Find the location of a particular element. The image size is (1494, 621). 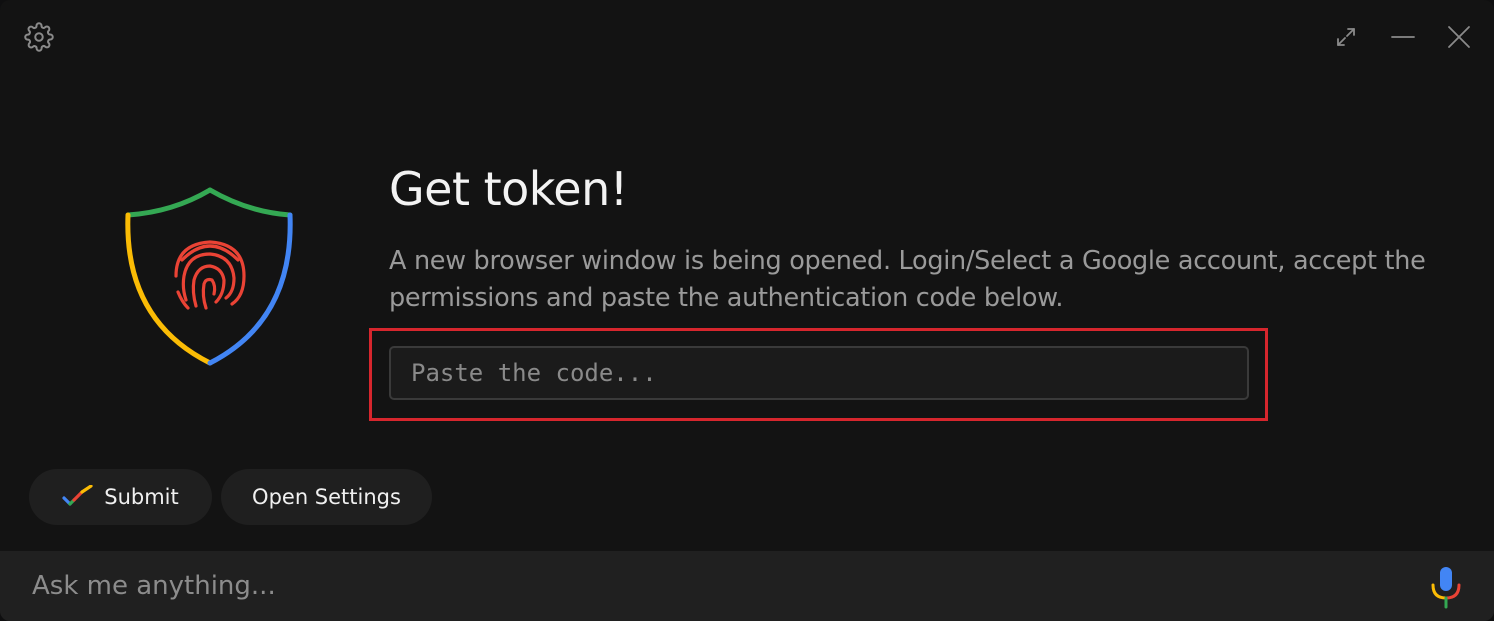

ask-bar is located at coordinates (747, 586).